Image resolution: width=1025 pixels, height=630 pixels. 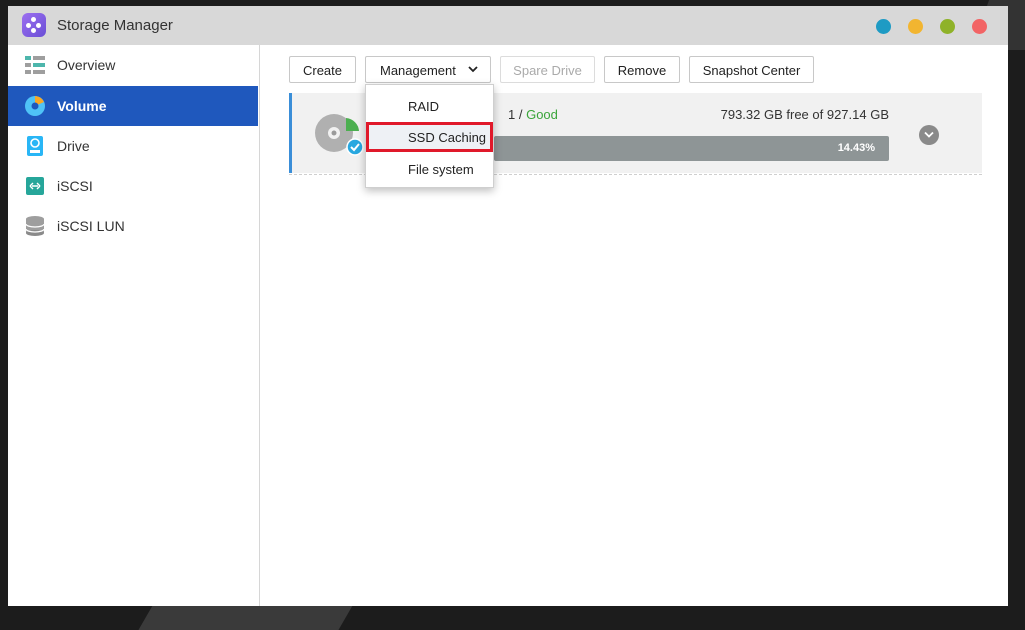 I want to click on volume-status-prefix: 1 /, so click(x=515, y=114).